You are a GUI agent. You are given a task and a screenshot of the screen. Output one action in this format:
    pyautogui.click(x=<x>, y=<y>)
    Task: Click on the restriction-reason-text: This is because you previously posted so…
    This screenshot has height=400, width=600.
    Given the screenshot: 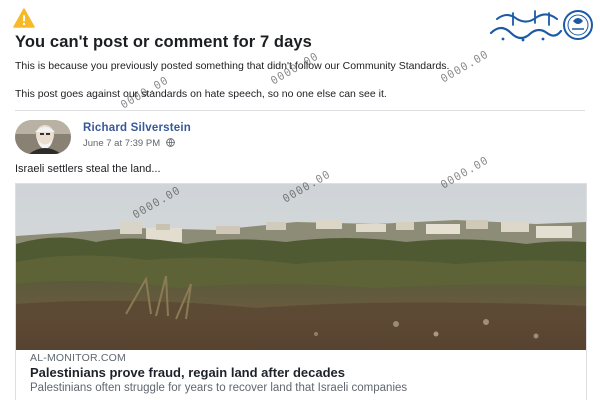 What is the action you would take?
    pyautogui.click(x=232, y=66)
    